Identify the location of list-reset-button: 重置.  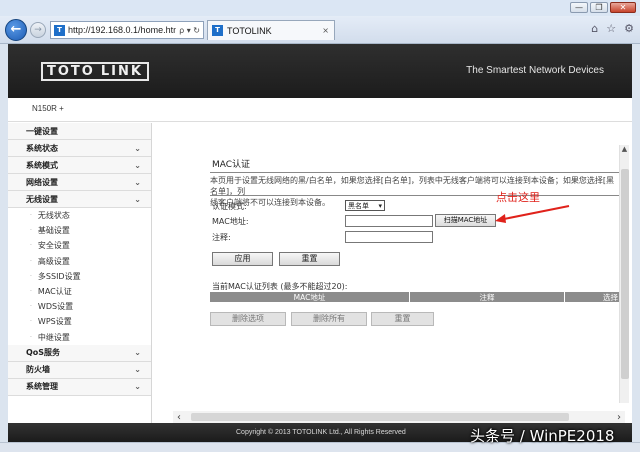
(402, 319).